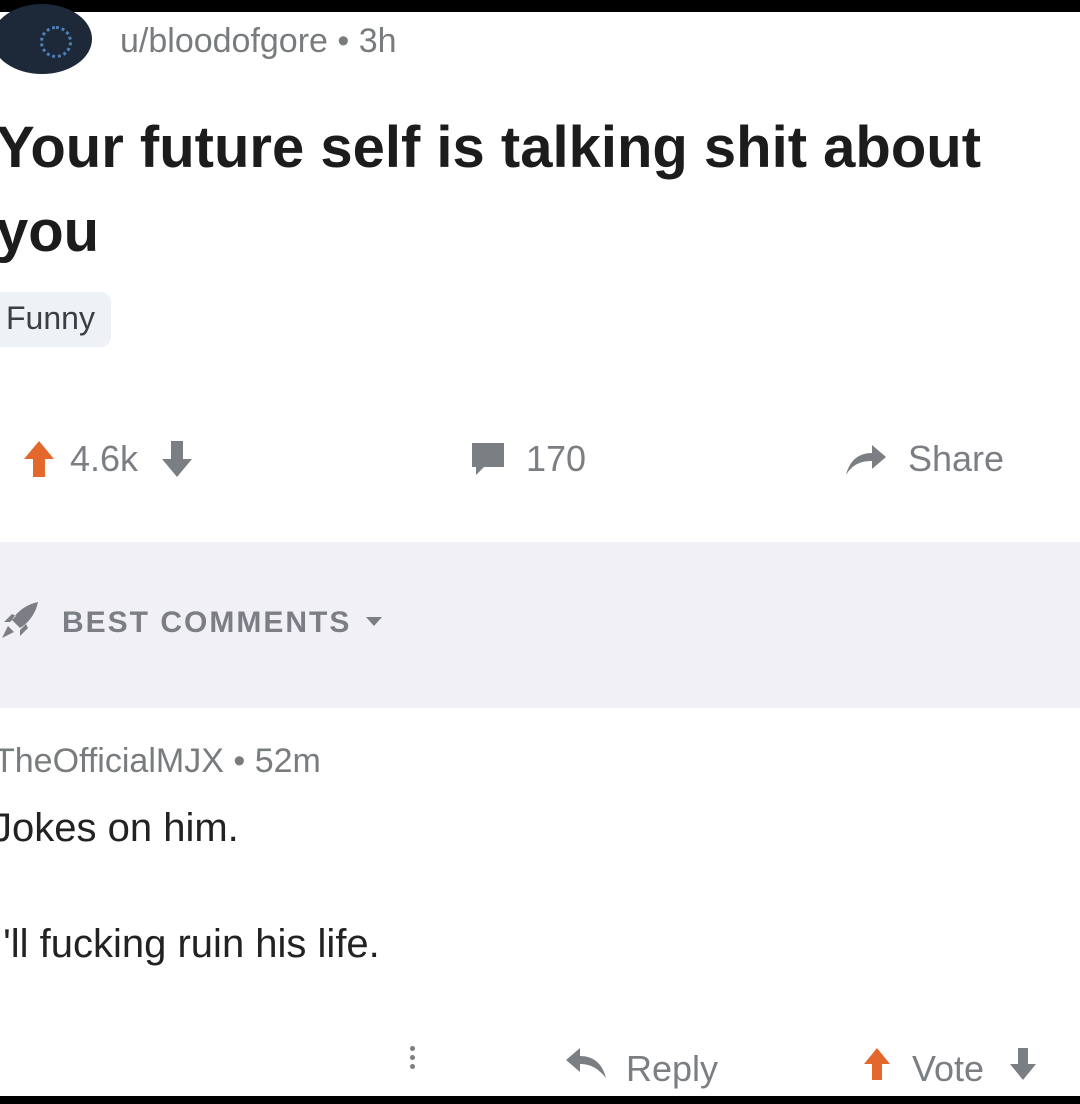 The image size is (1080, 1104). I want to click on comments-button: 170, so click(528, 459).